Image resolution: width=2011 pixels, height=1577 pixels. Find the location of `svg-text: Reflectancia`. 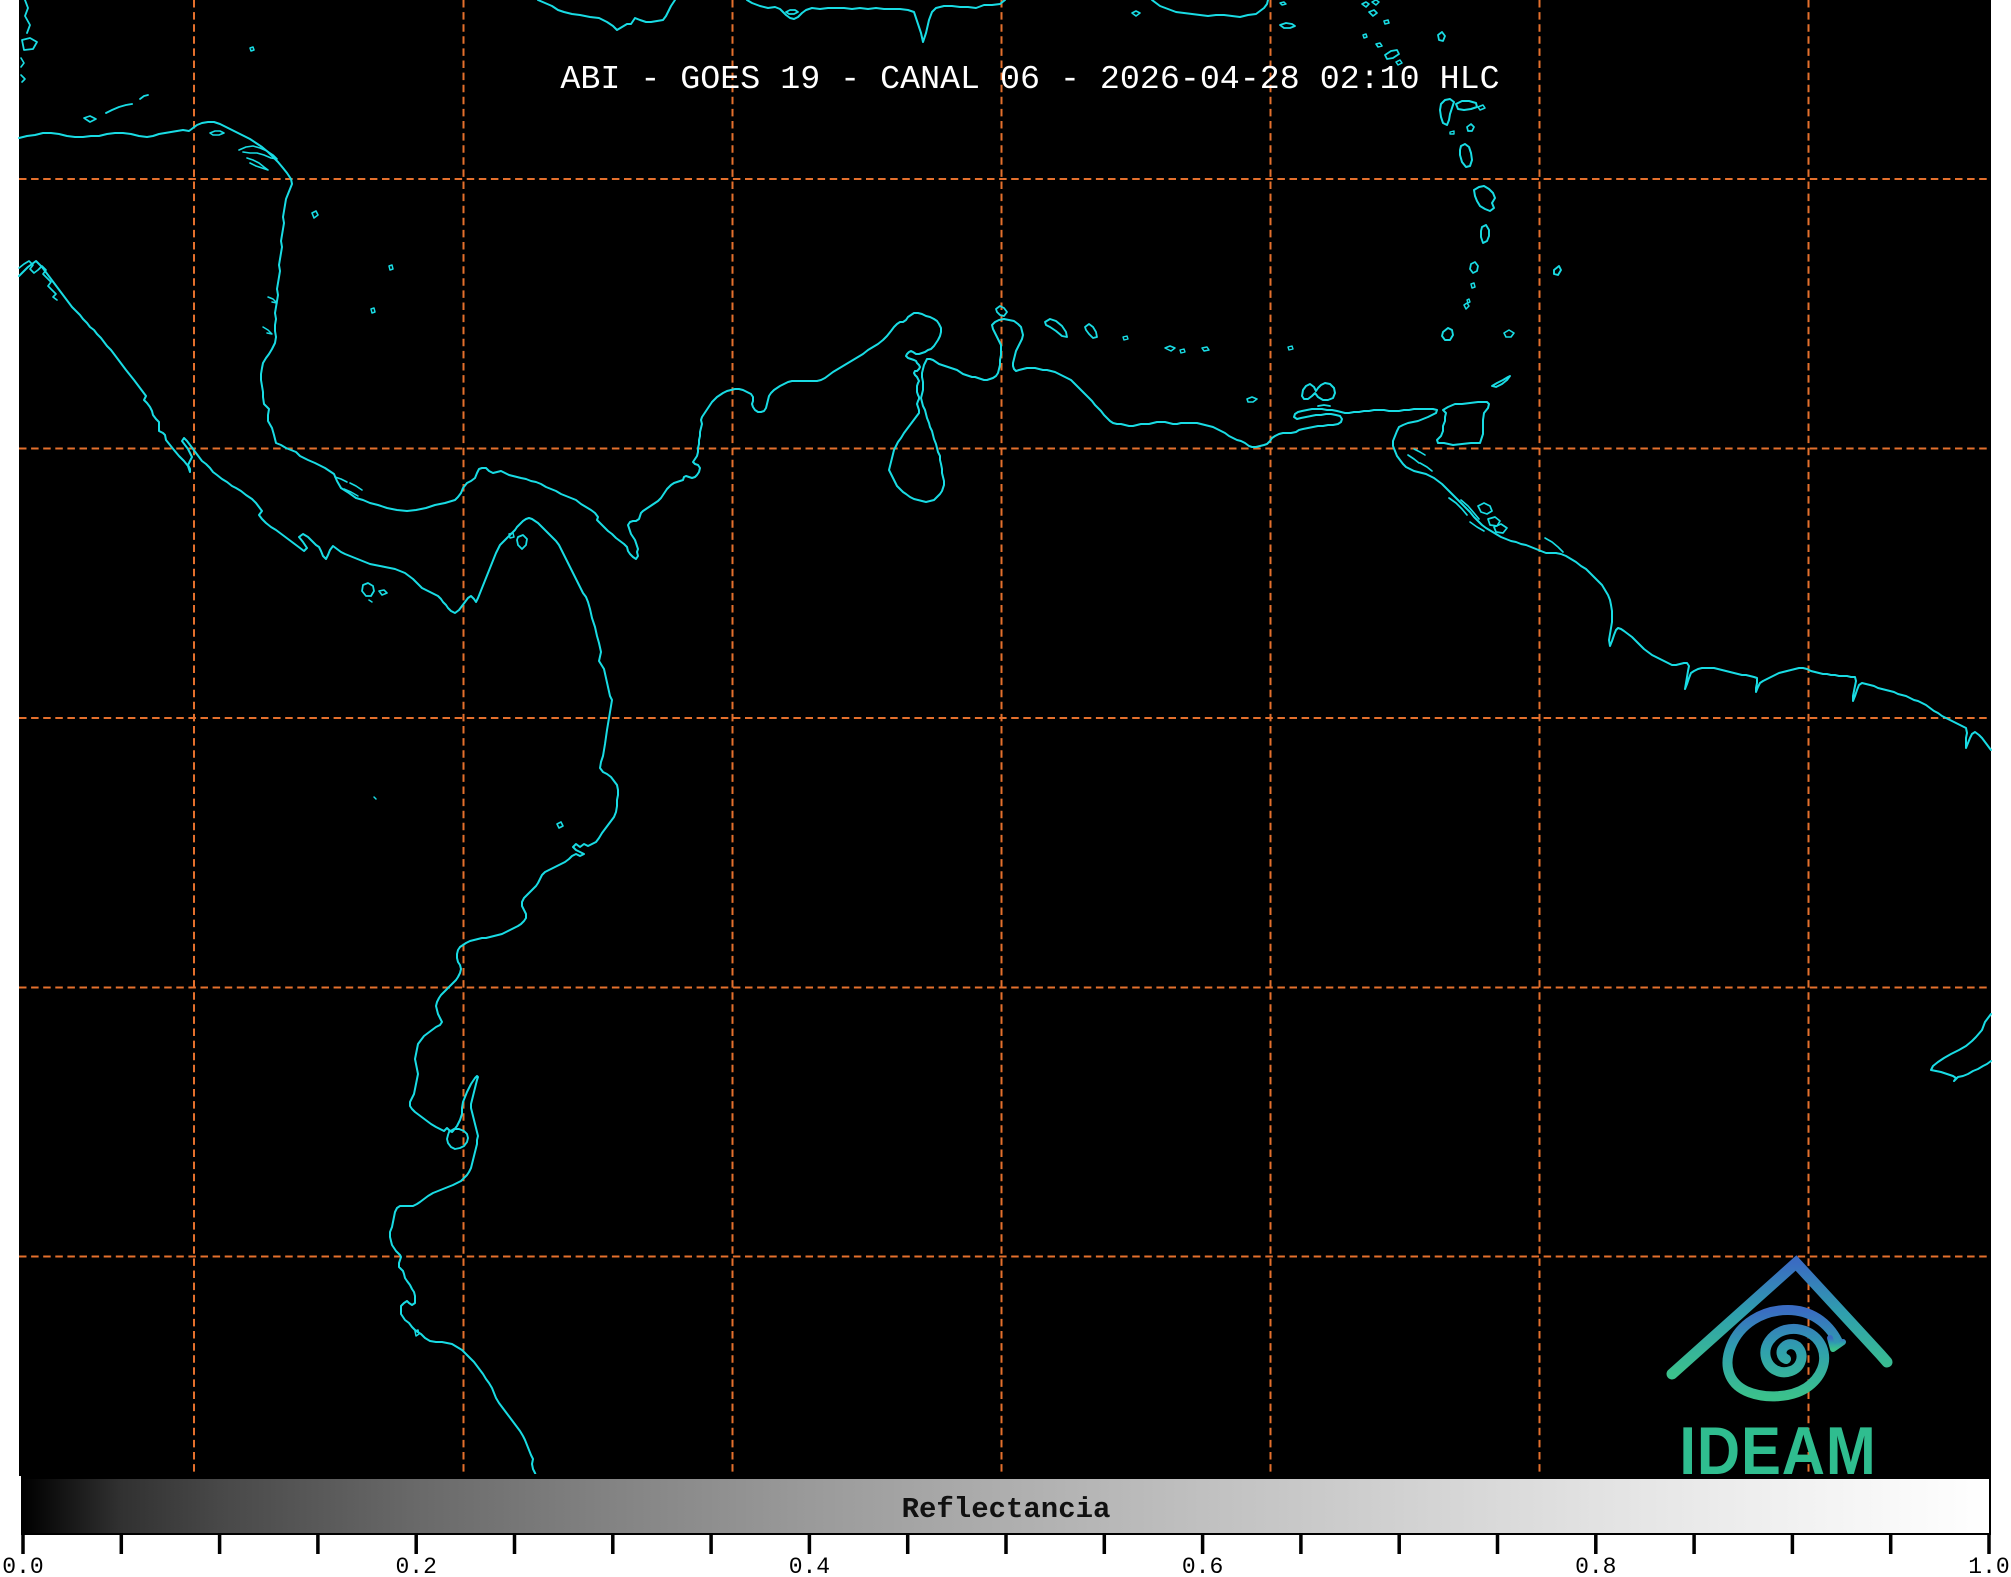

svg-text: Reflectancia is located at coordinates (1006, 1509).